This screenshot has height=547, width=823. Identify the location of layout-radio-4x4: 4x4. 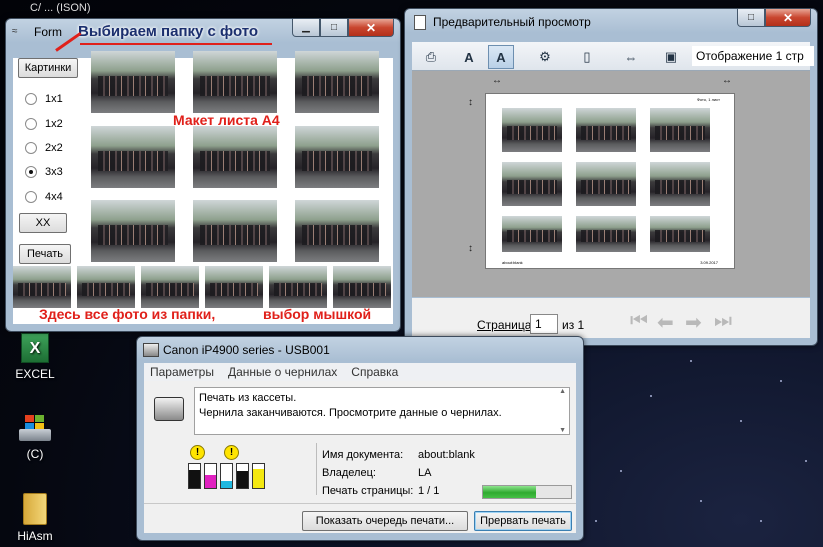
(44, 197).